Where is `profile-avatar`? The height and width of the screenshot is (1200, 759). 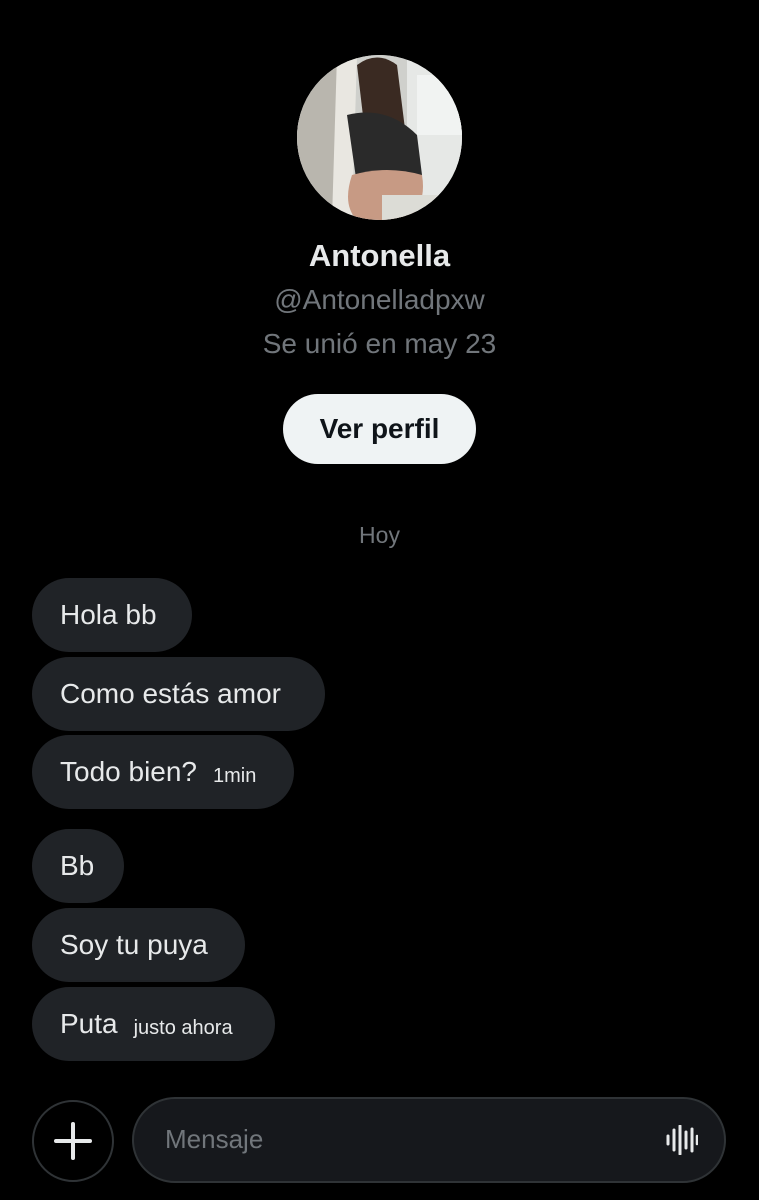 profile-avatar is located at coordinates (379, 137).